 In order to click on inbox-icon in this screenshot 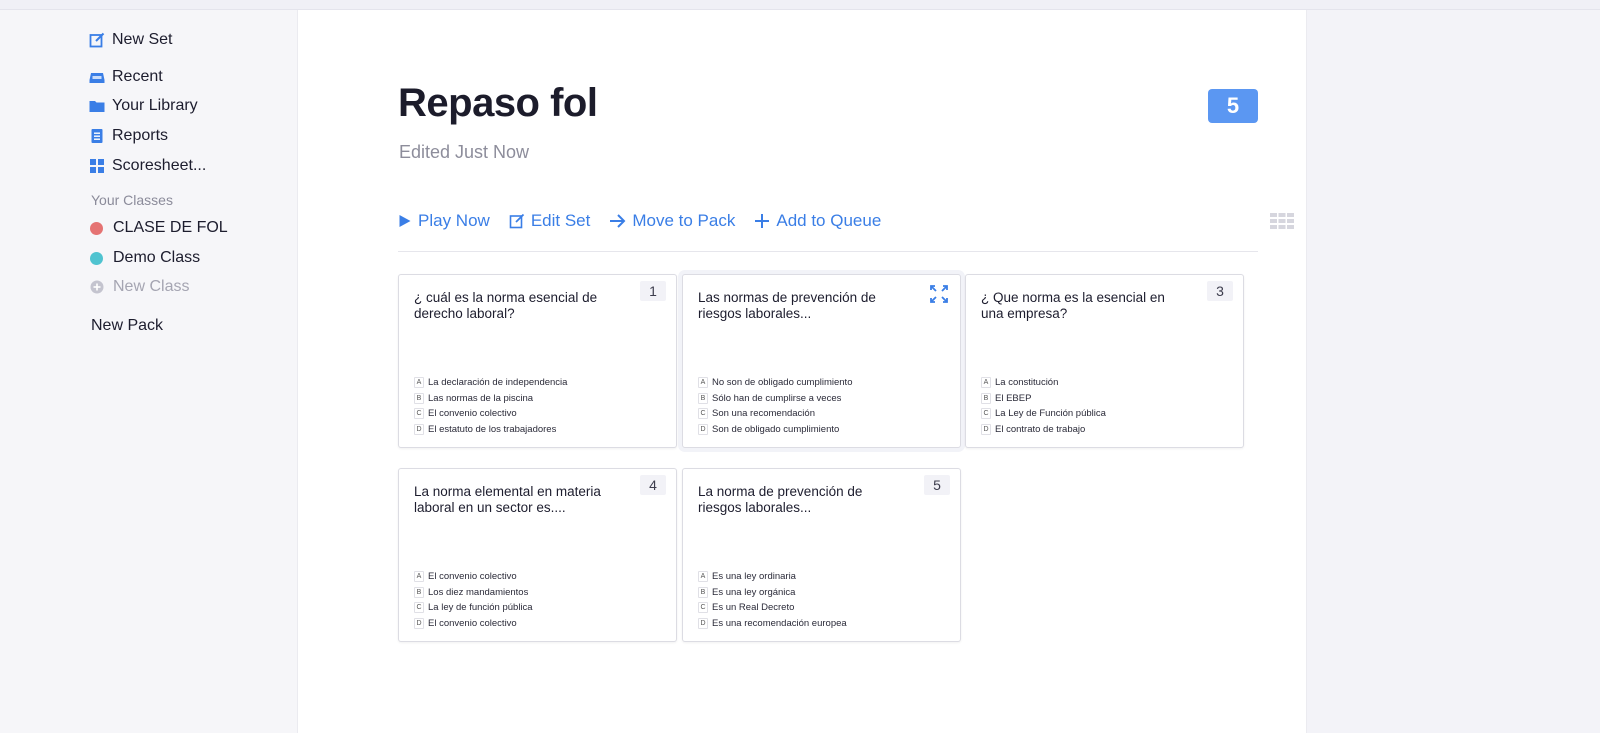, I will do `click(97, 77)`.